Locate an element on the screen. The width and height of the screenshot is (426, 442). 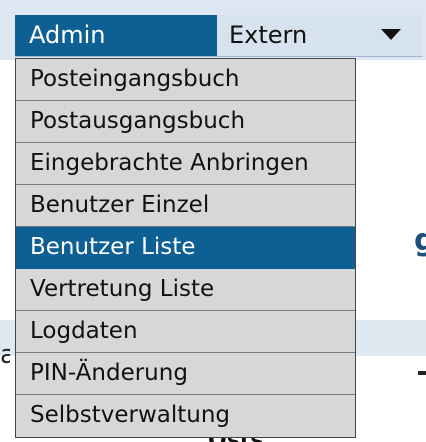
menu-item-benutzer-einzel: Benutzer Einzel is located at coordinates (185, 206).